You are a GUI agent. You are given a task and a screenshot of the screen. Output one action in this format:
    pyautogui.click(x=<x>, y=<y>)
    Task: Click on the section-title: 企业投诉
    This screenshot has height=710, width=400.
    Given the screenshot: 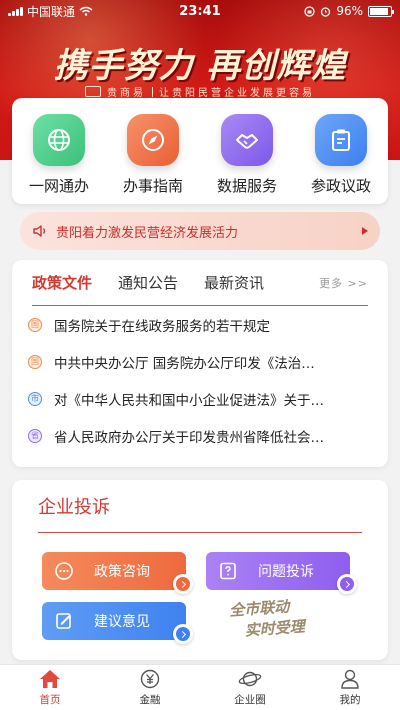 What is the action you would take?
    pyautogui.click(x=200, y=506)
    